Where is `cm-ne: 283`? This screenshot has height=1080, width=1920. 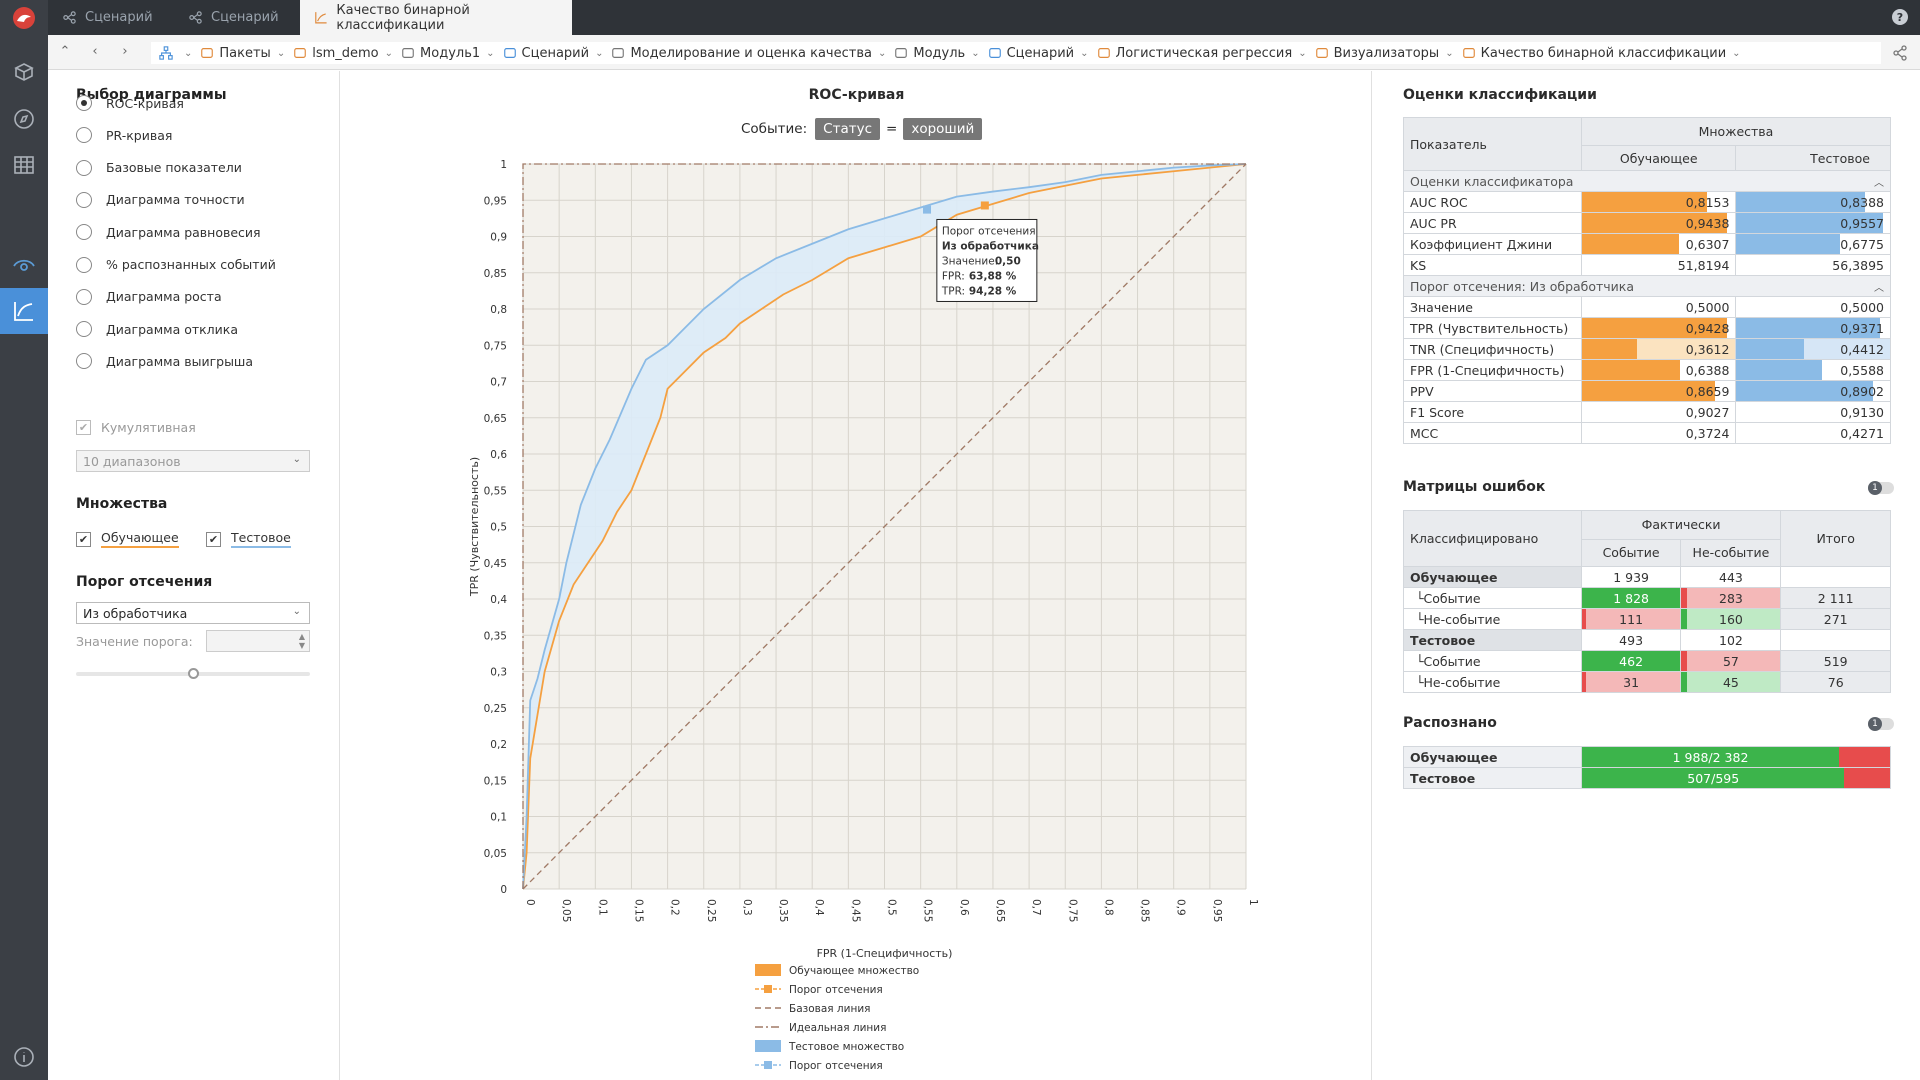
cm-ne: 283 is located at coordinates (1731, 598).